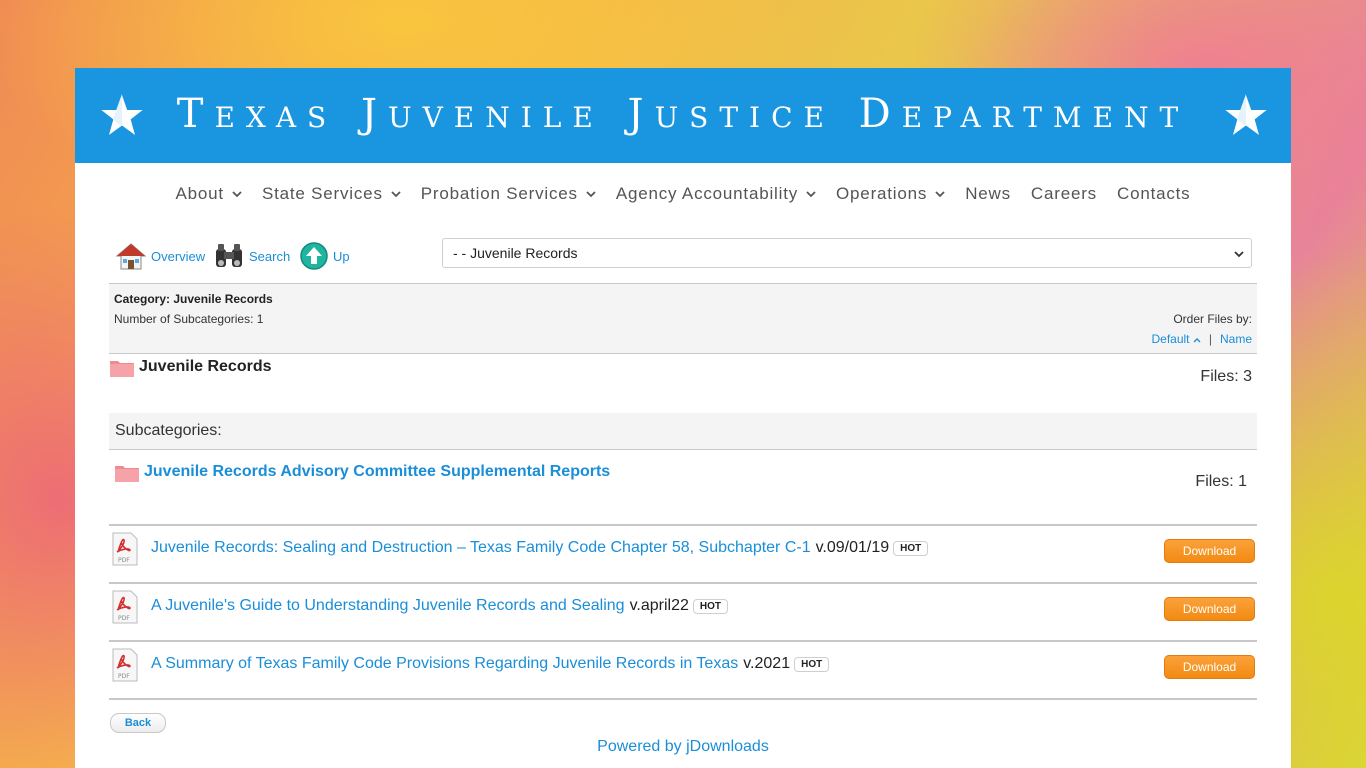 The image size is (1366, 768). What do you see at coordinates (1197, 340) in the screenshot?
I see `caret-up-icon` at bounding box center [1197, 340].